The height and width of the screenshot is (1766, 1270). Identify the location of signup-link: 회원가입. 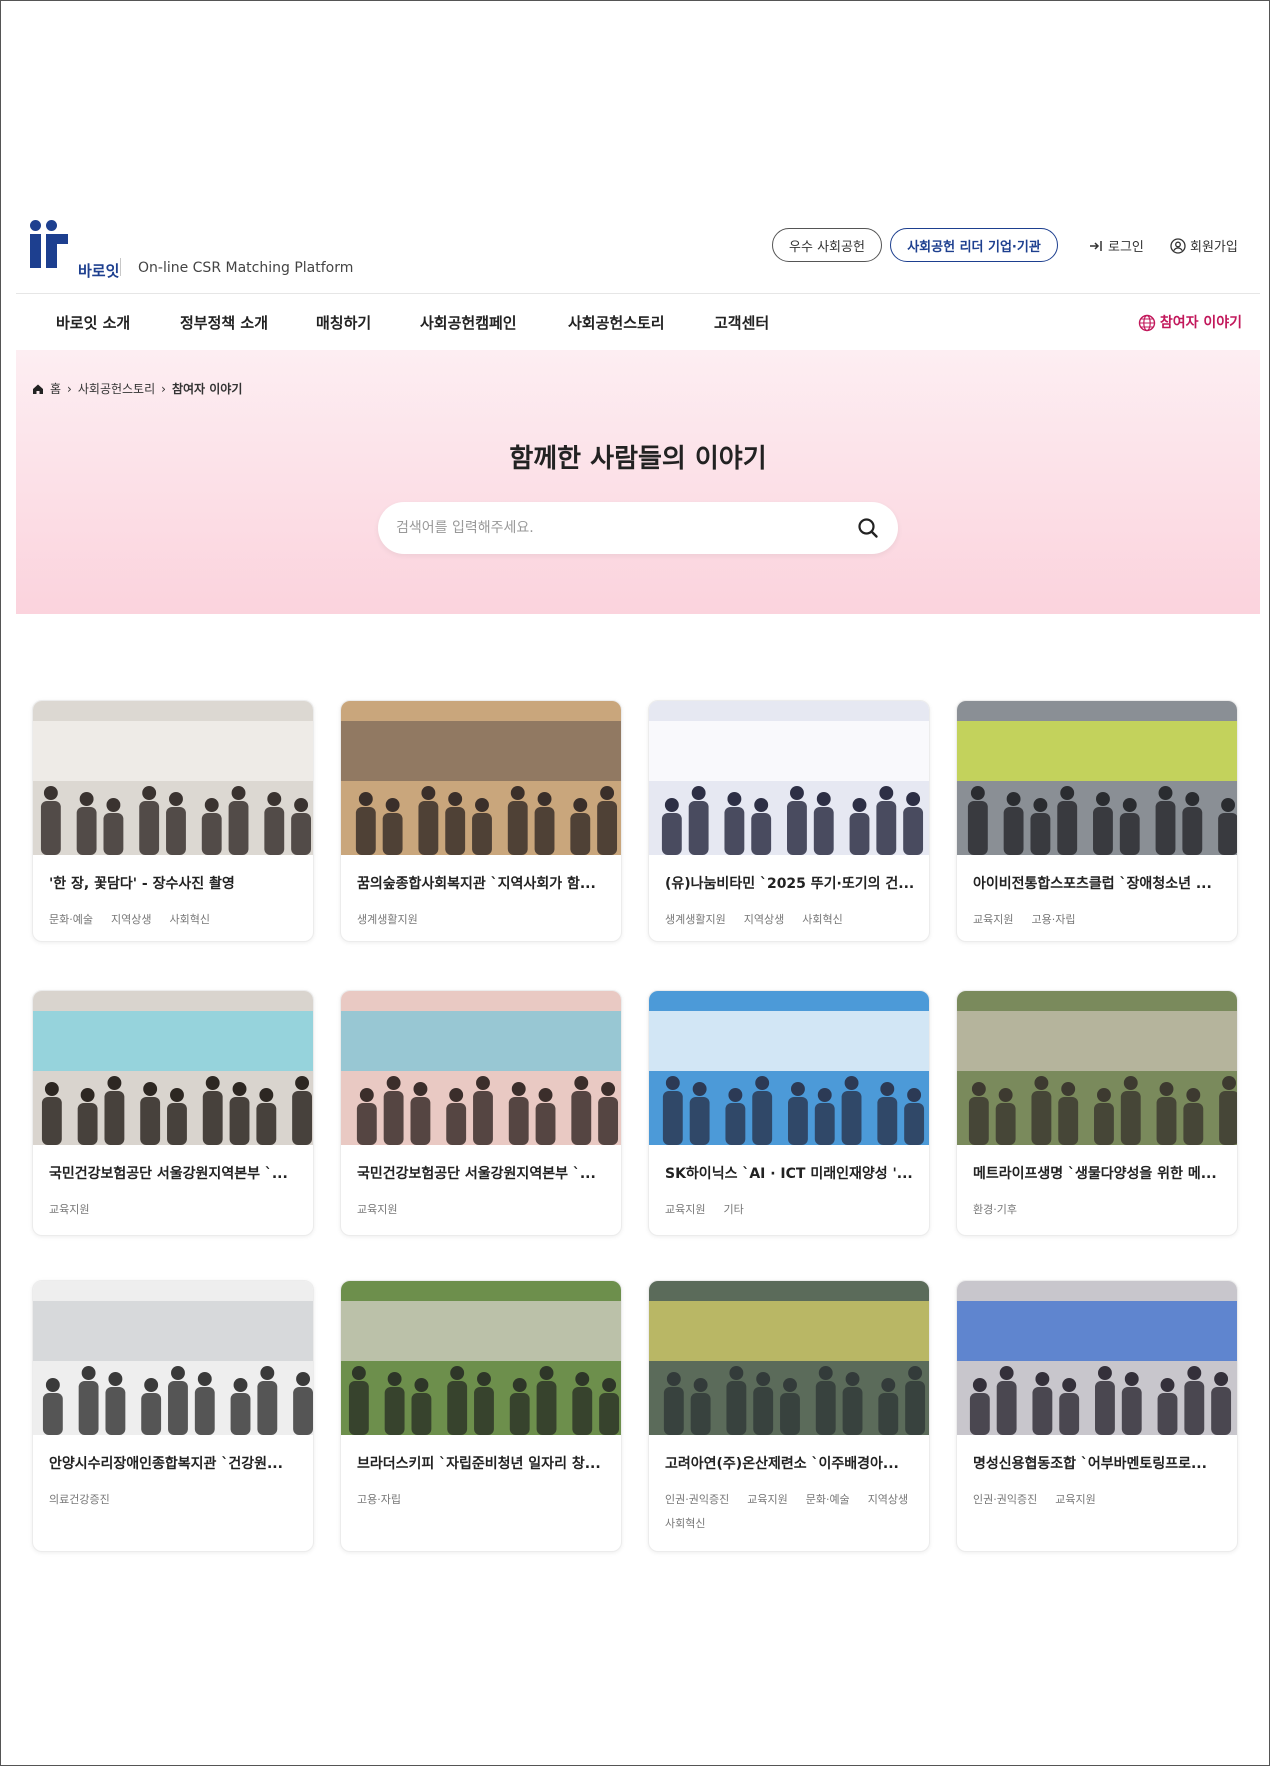
(1204, 245).